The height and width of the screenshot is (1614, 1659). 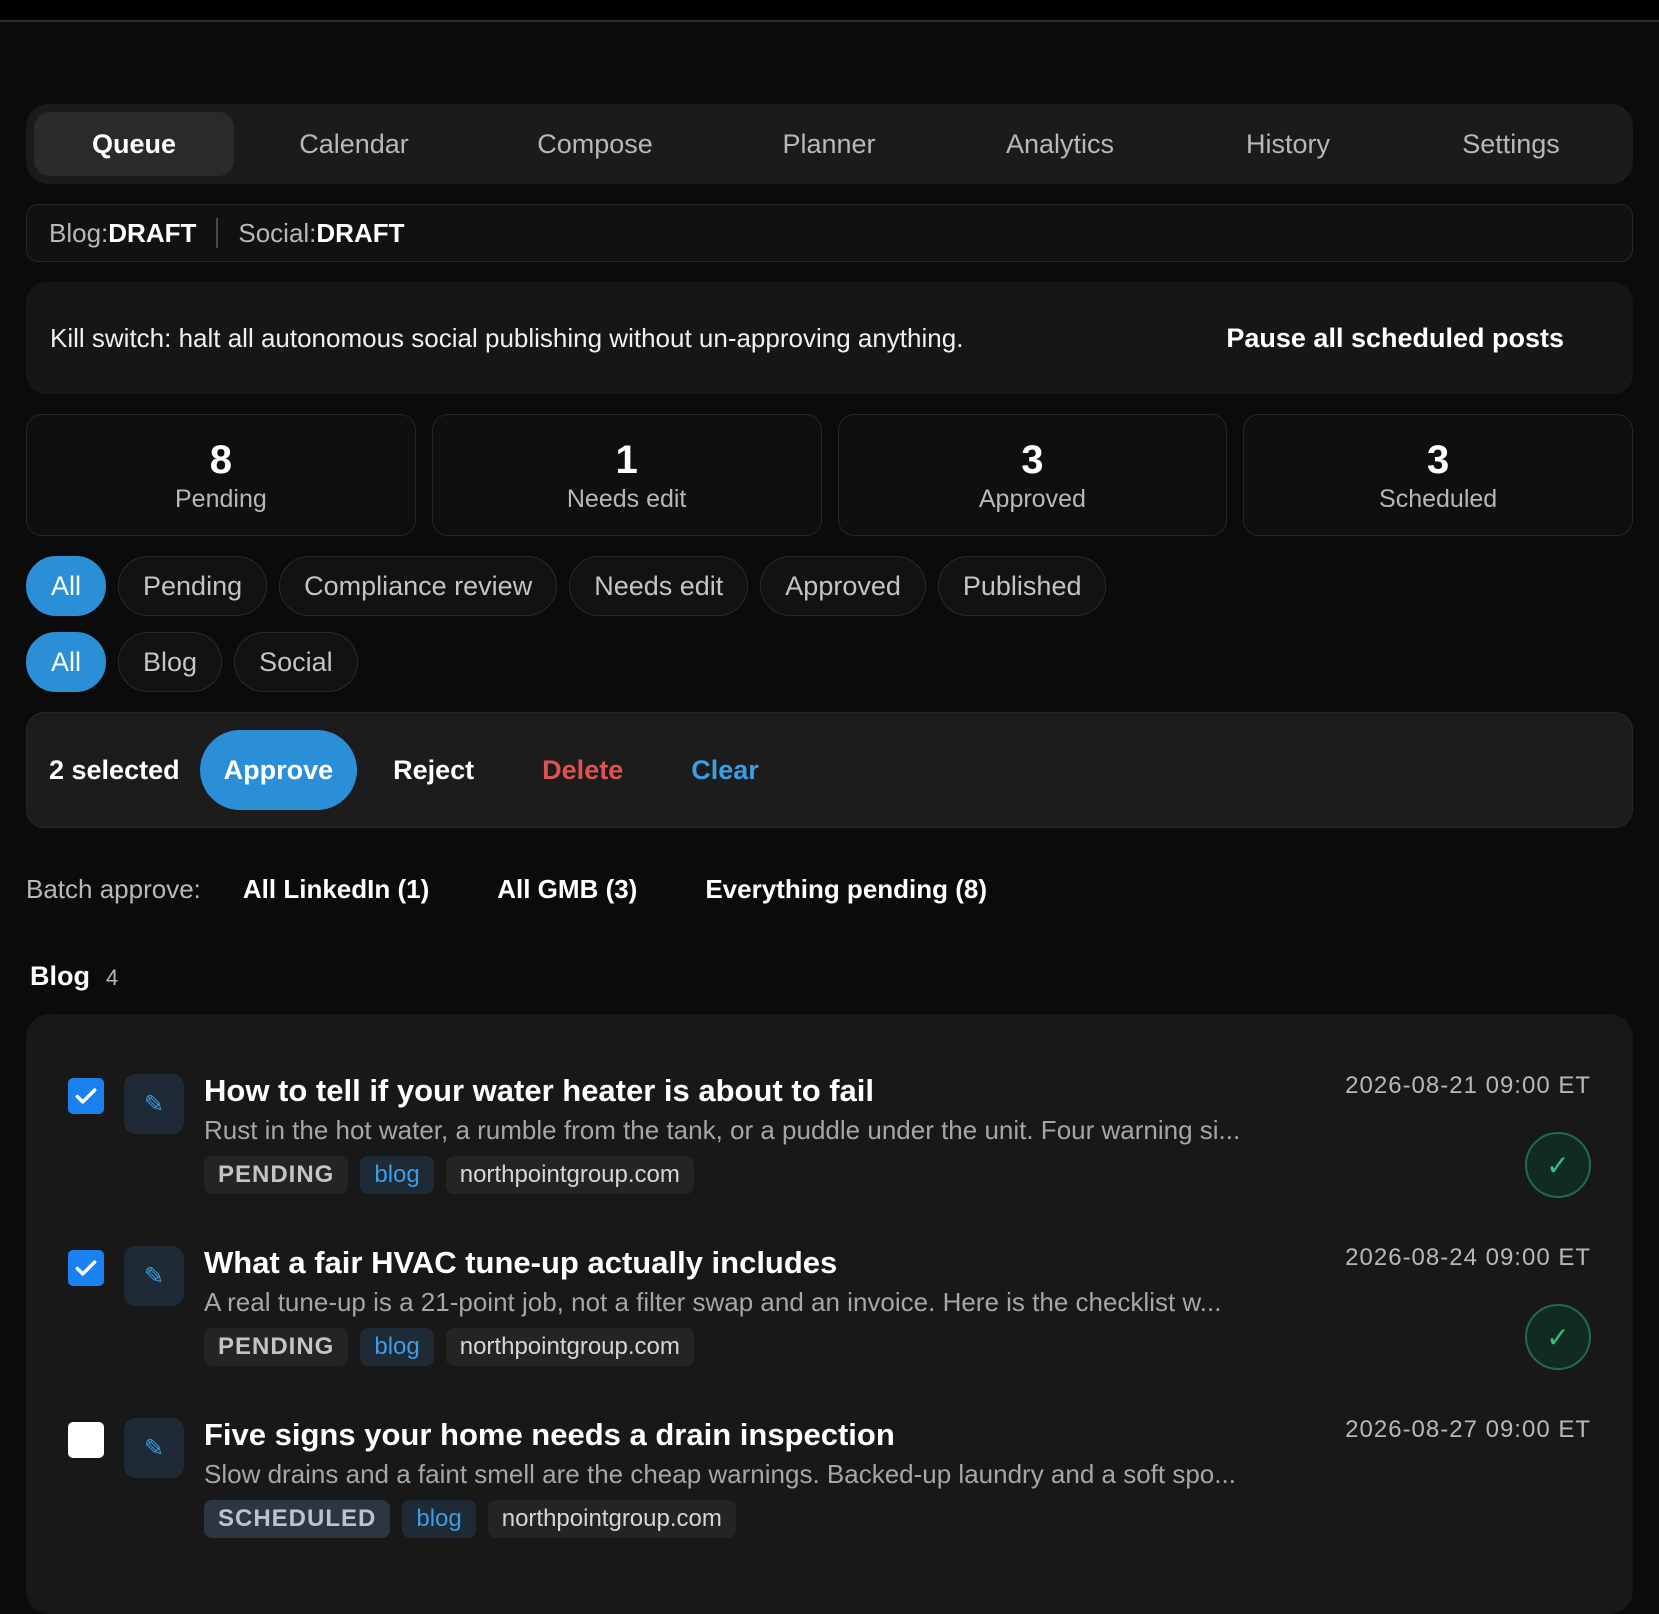 What do you see at coordinates (725, 770) in the screenshot?
I see `clear-button: Clear` at bounding box center [725, 770].